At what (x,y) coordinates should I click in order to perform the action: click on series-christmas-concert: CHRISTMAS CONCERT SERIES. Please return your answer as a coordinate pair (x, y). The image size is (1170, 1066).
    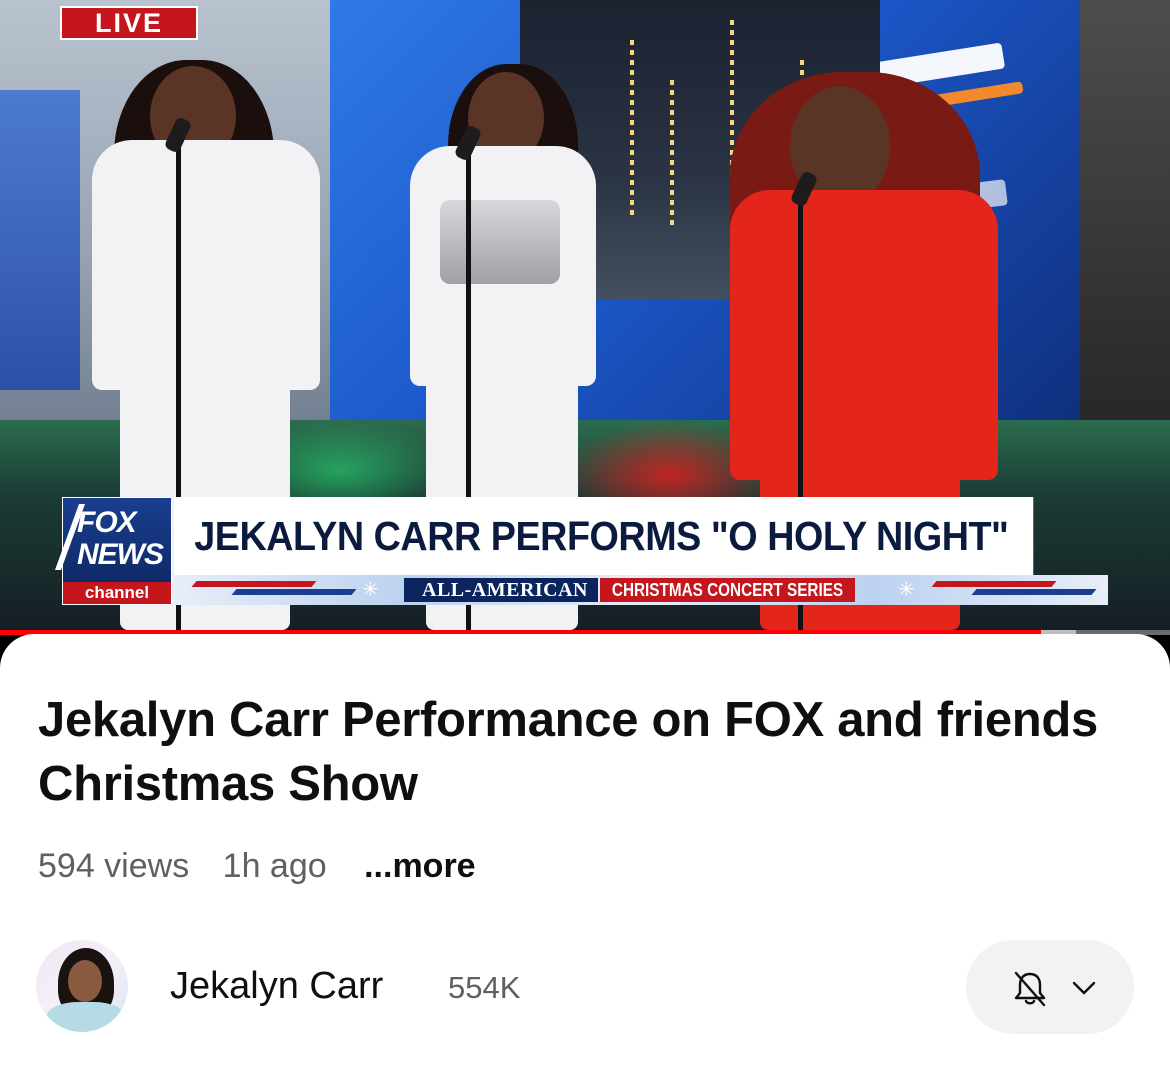
    Looking at the image, I should click on (728, 590).